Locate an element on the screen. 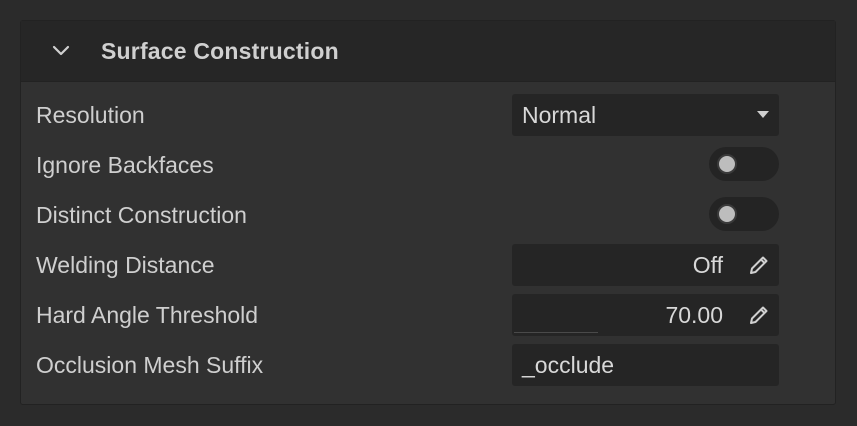  occlusion-mesh-suffix-input: _occlude is located at coordinates (645, 365).